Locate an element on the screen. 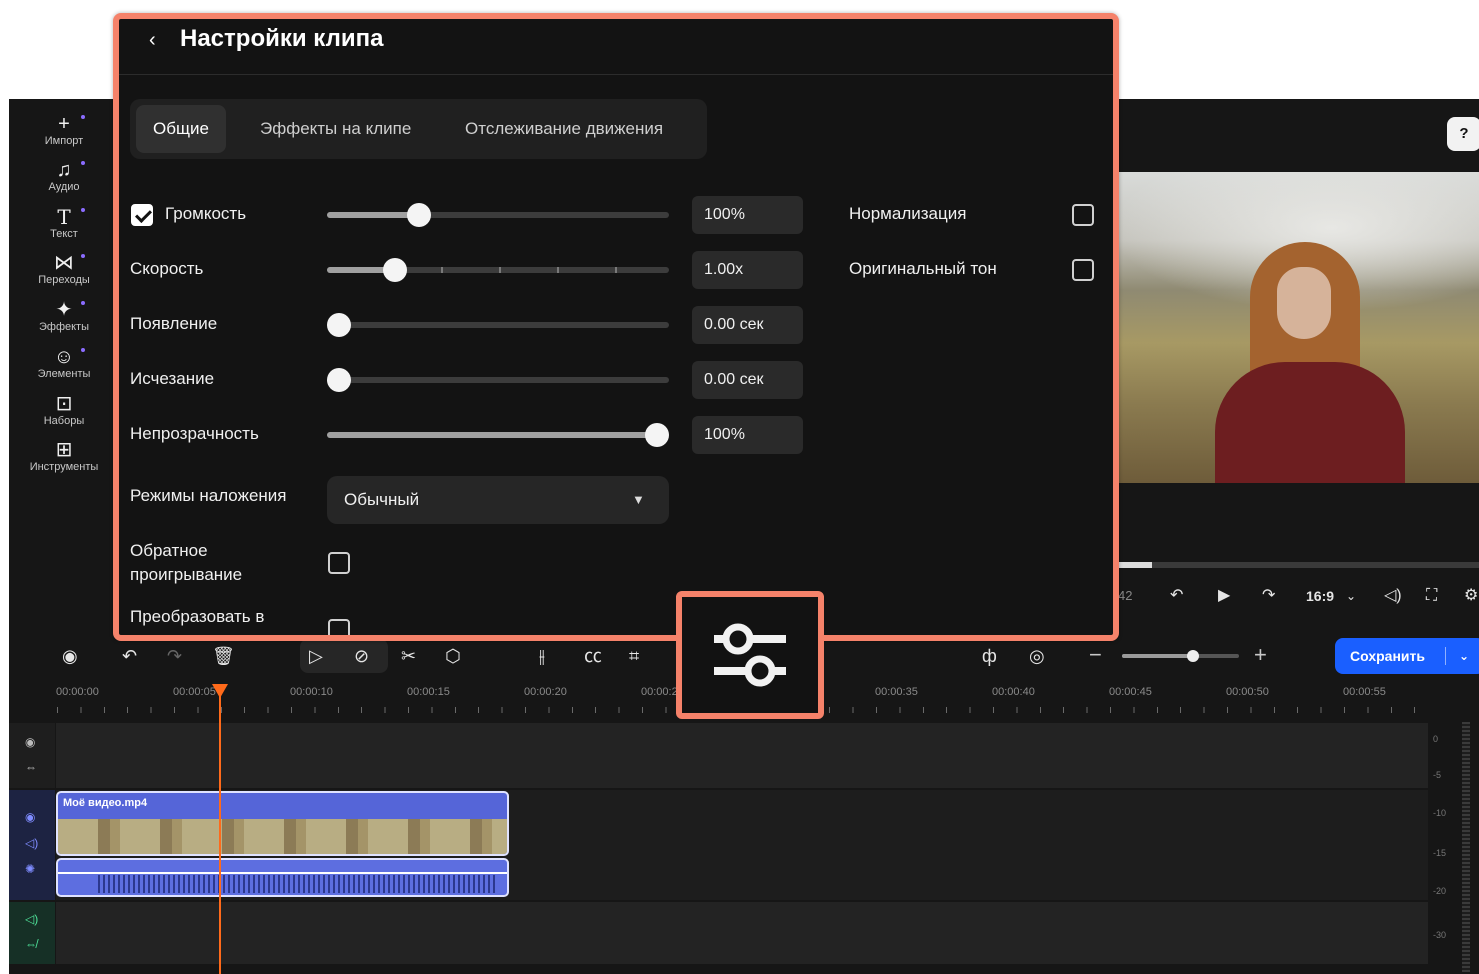 The image size is (1479, 974). play-icon: ▶ is located at coordinates (1224, 596).